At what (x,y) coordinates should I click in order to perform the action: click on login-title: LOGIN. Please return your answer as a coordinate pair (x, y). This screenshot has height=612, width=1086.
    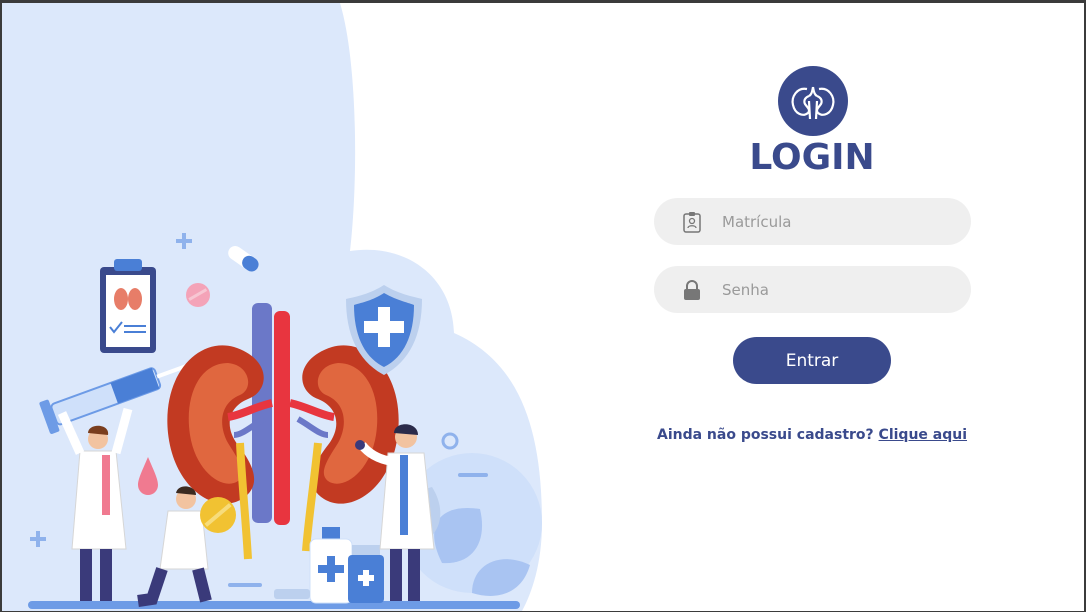
    Looking at the image, I should click on (812, 157).